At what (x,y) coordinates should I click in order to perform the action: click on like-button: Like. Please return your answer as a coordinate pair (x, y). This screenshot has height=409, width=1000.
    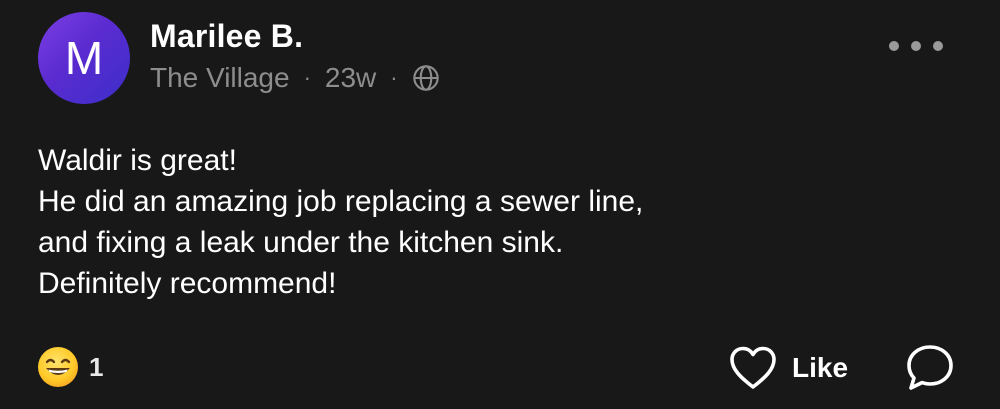
    Looking at the image, I should click on (788, 368).